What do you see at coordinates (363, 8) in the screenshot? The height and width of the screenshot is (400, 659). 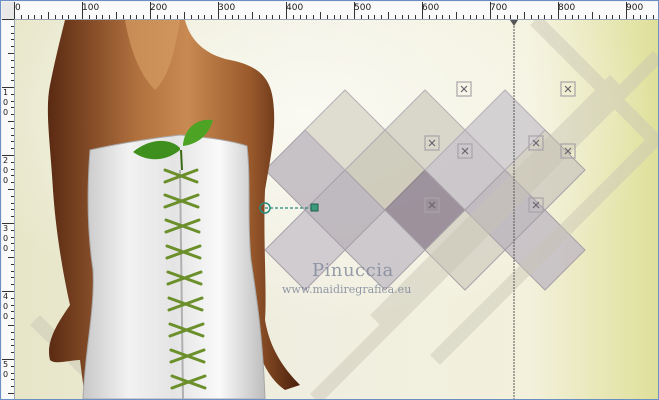 I see `ruler-label-500: 500` at bounding box center [363, 8].